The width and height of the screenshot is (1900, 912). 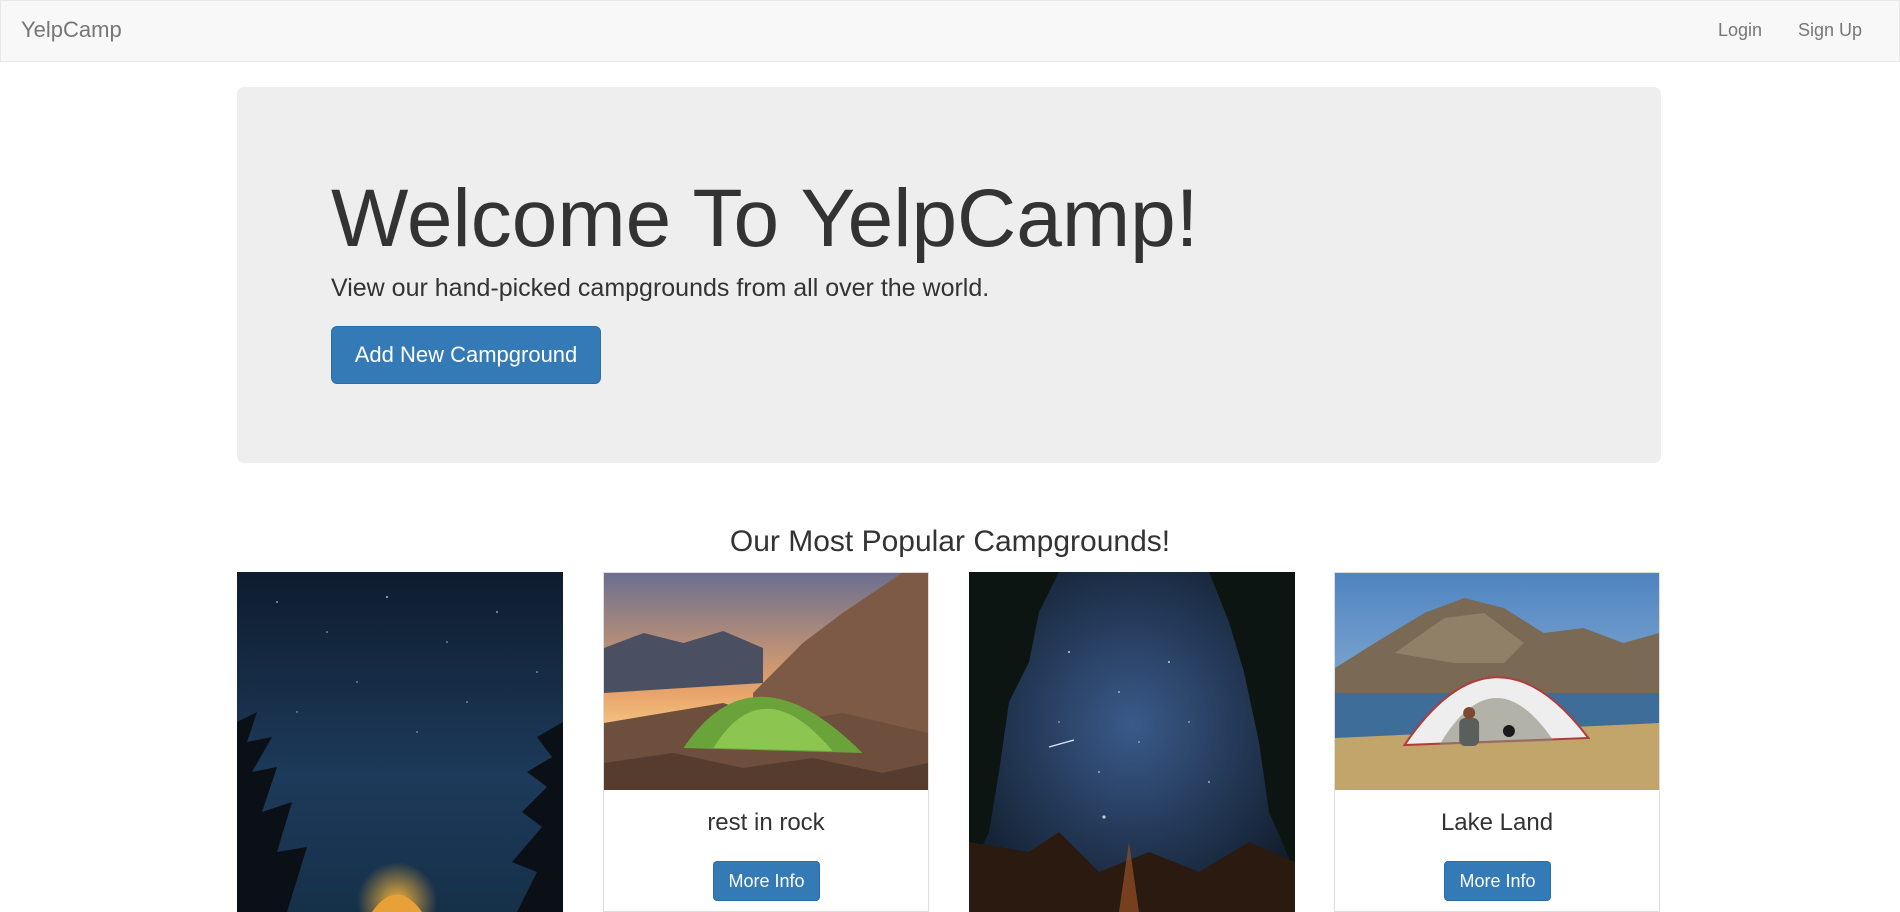 I want to click on brand-link: YelpCamp, so click(x=71, y=30).